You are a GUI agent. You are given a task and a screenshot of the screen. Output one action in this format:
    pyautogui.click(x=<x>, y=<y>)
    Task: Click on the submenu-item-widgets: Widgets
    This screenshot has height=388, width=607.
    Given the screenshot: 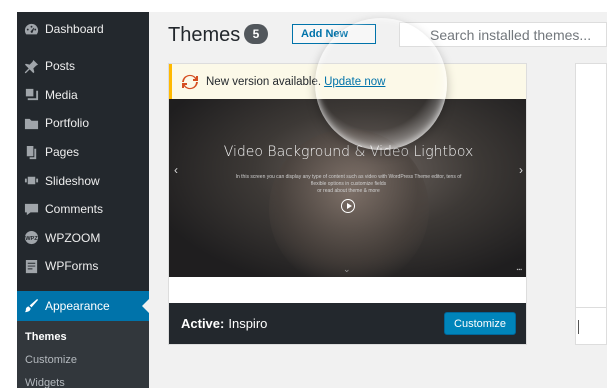 What is the action you would take?
    pyautogui.click(x=83, y=380)
    